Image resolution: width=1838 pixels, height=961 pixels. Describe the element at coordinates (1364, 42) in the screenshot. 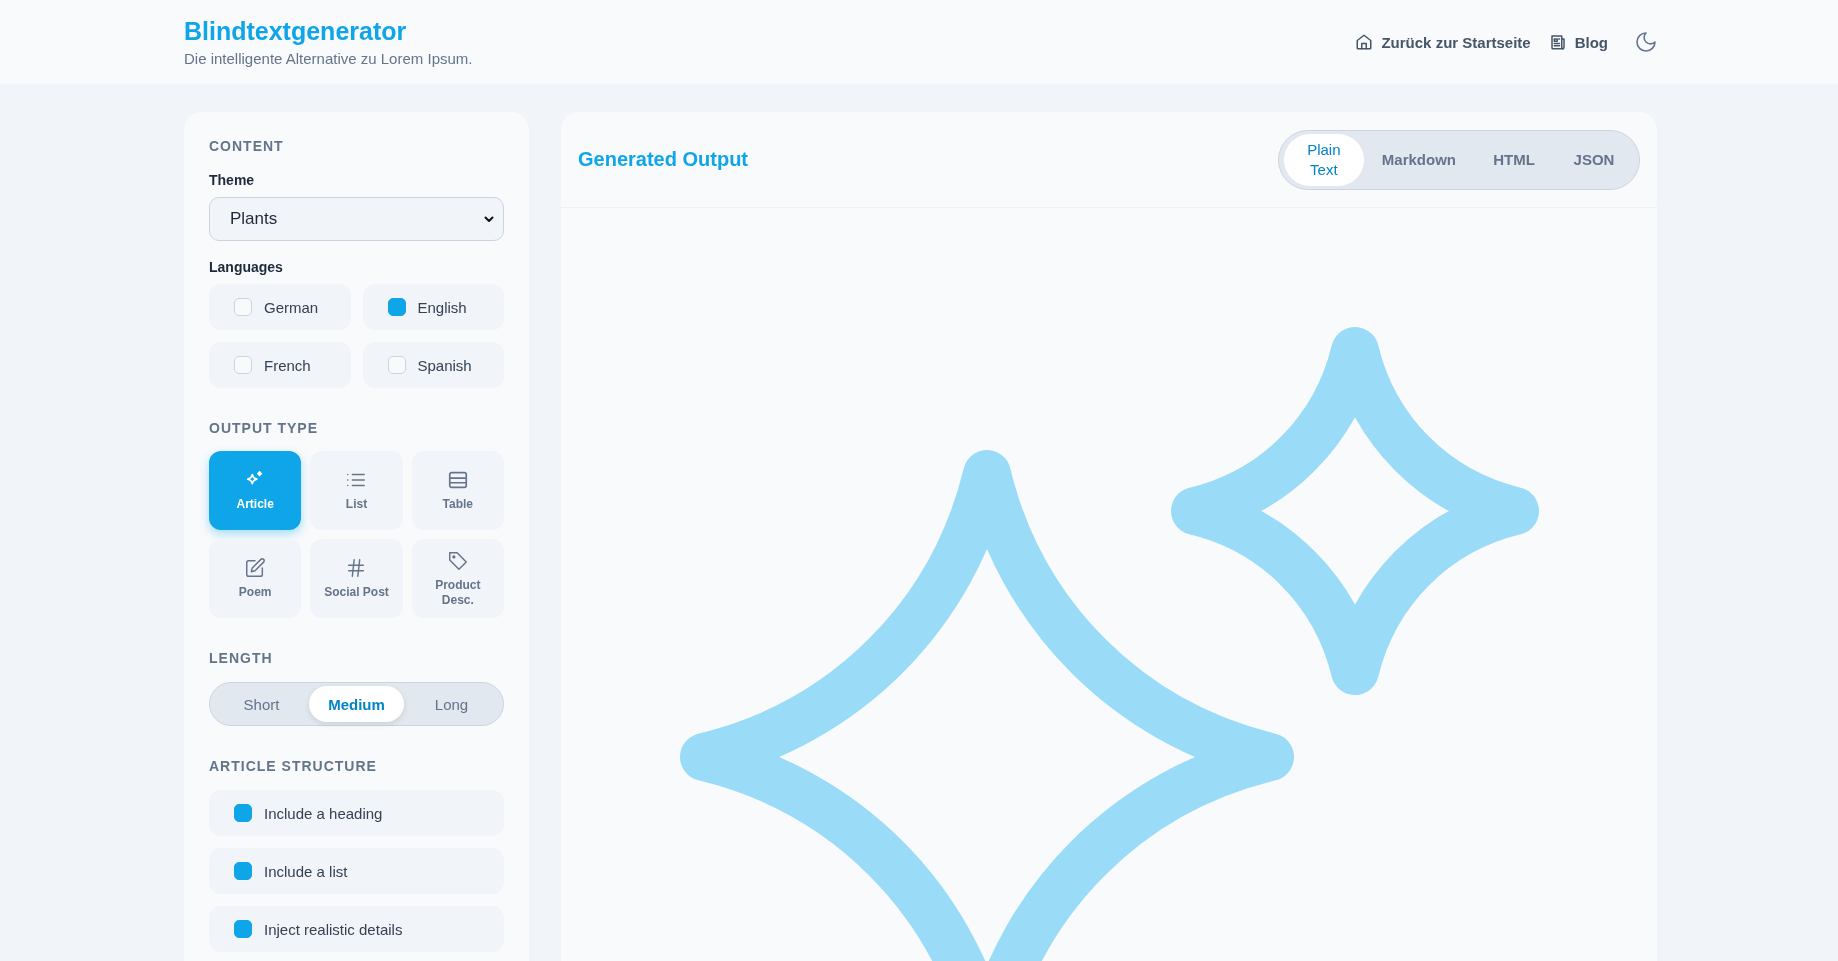

I see `house-icon` at that location.